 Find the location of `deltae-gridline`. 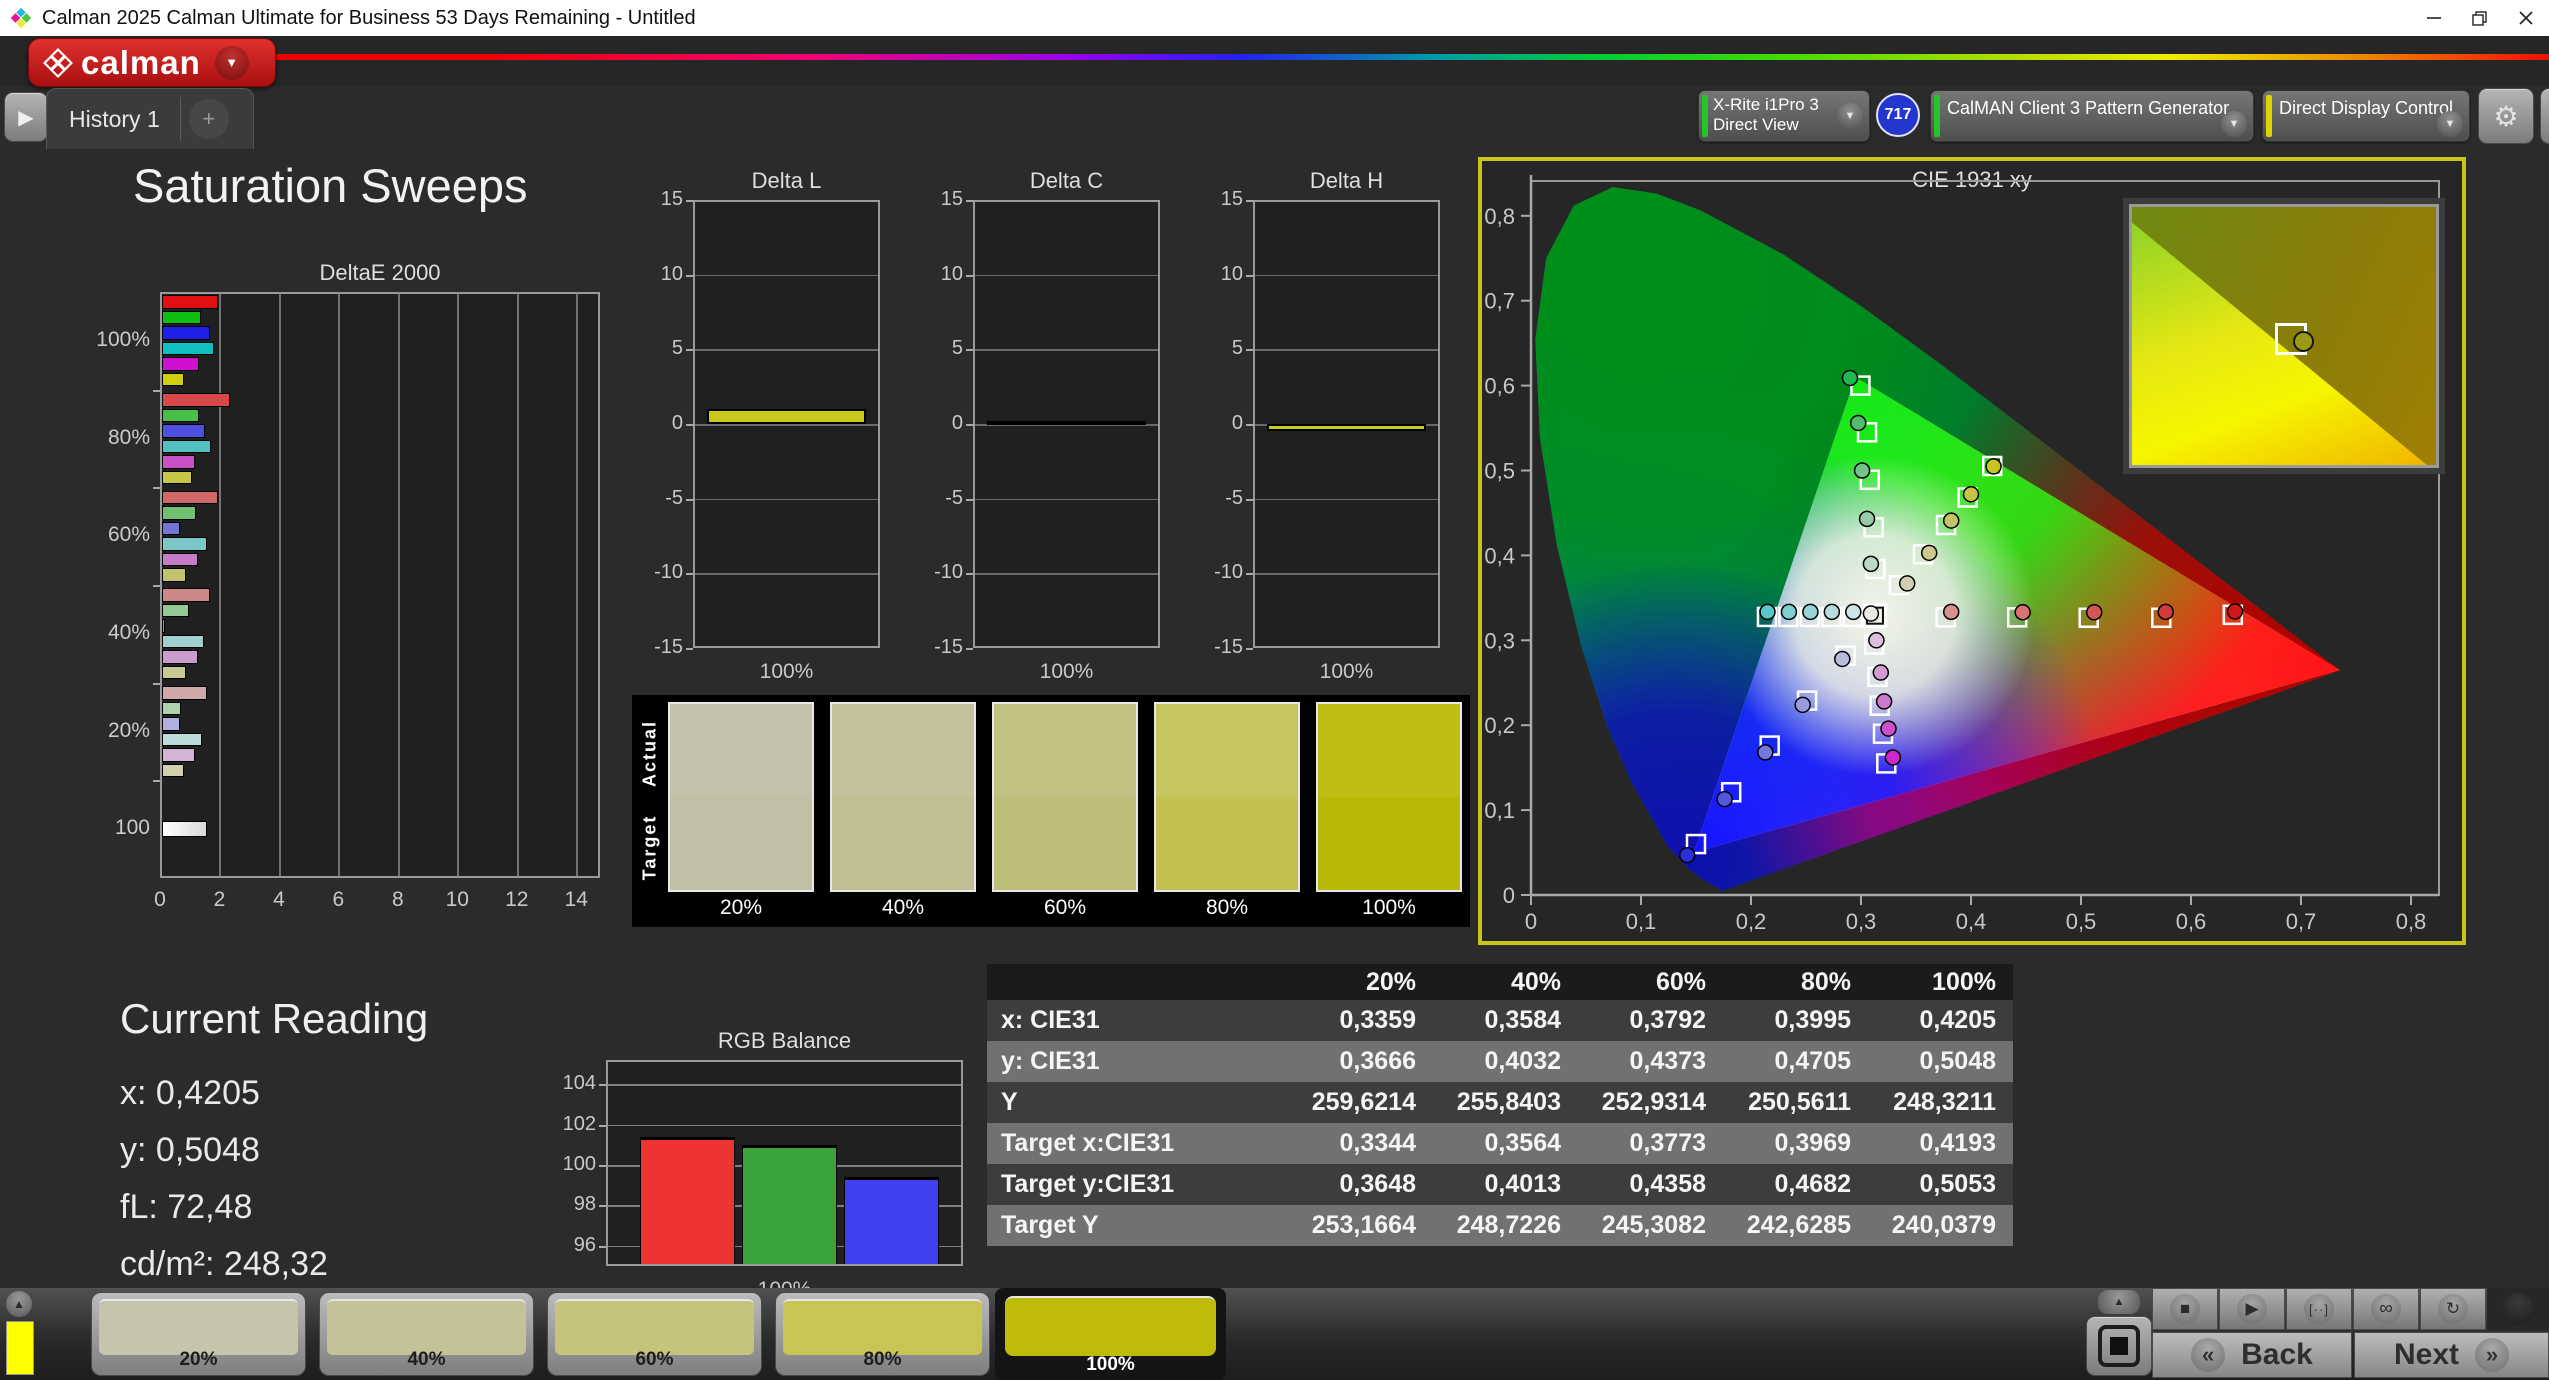

deltae-gridline is located at coordinates (339, 585).